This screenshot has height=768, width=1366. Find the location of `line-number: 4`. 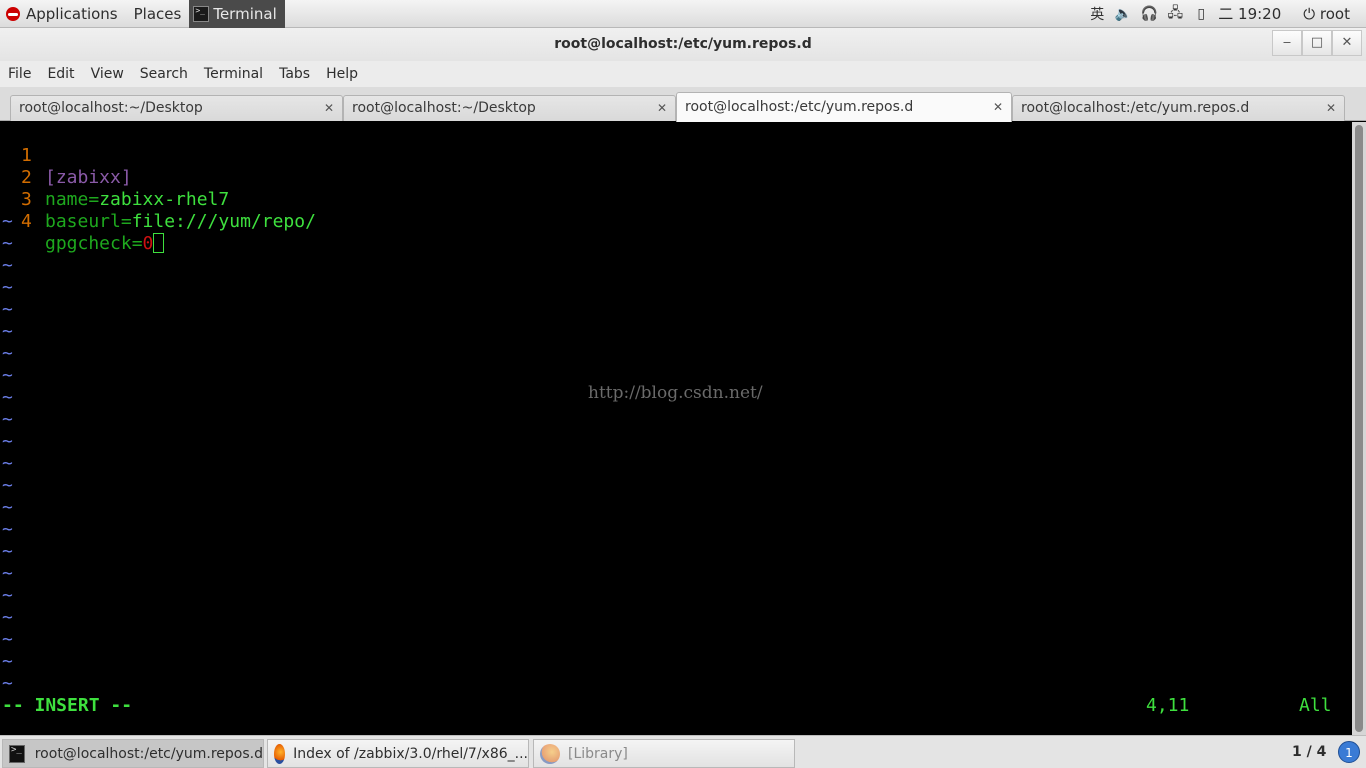

line-number: 4 is located at coordinates (26, 221).